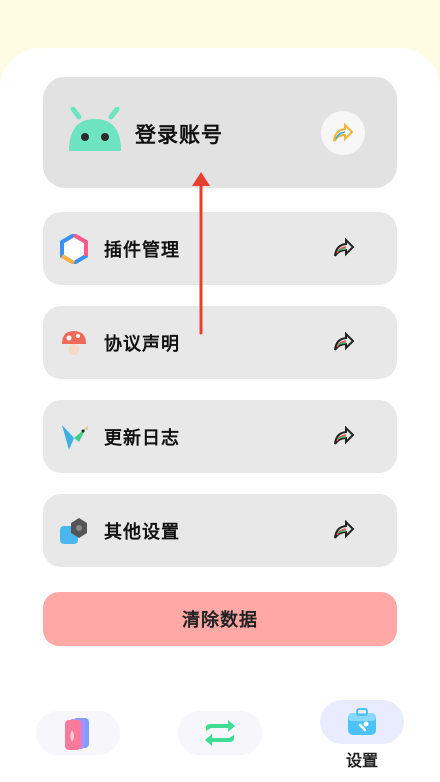 Image resolution: width=440 pixels, height=782 pixels. I want to click on nav-item-settings, so click(362, 722).